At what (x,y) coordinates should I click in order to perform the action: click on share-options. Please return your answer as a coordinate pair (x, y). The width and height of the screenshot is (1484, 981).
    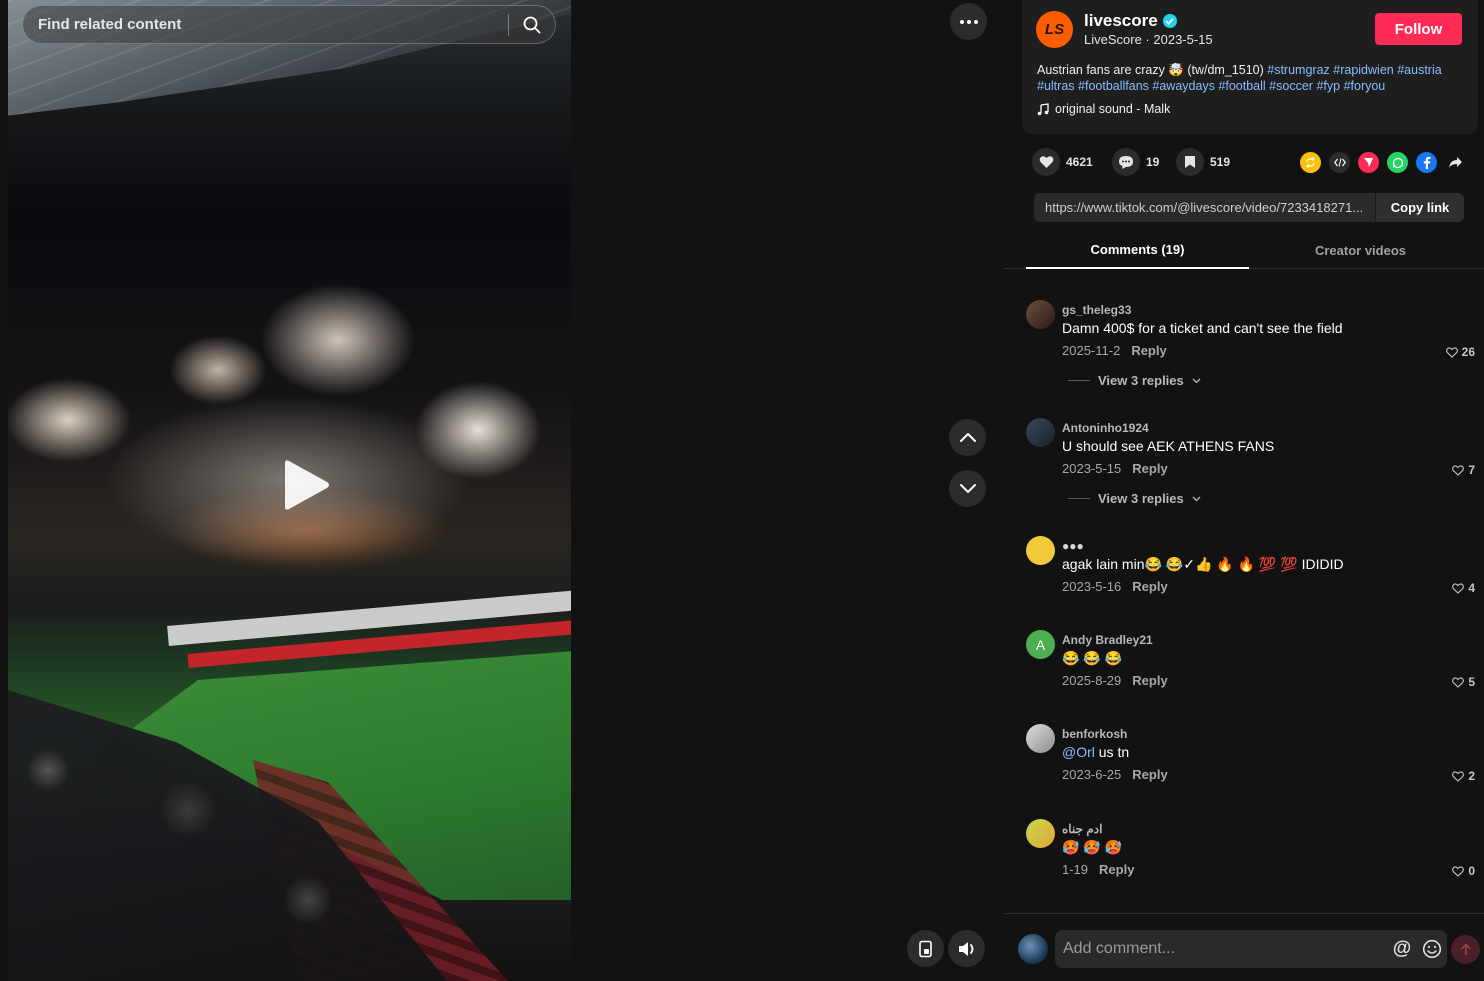
    Looking at the image, I should click on (1383, 162).